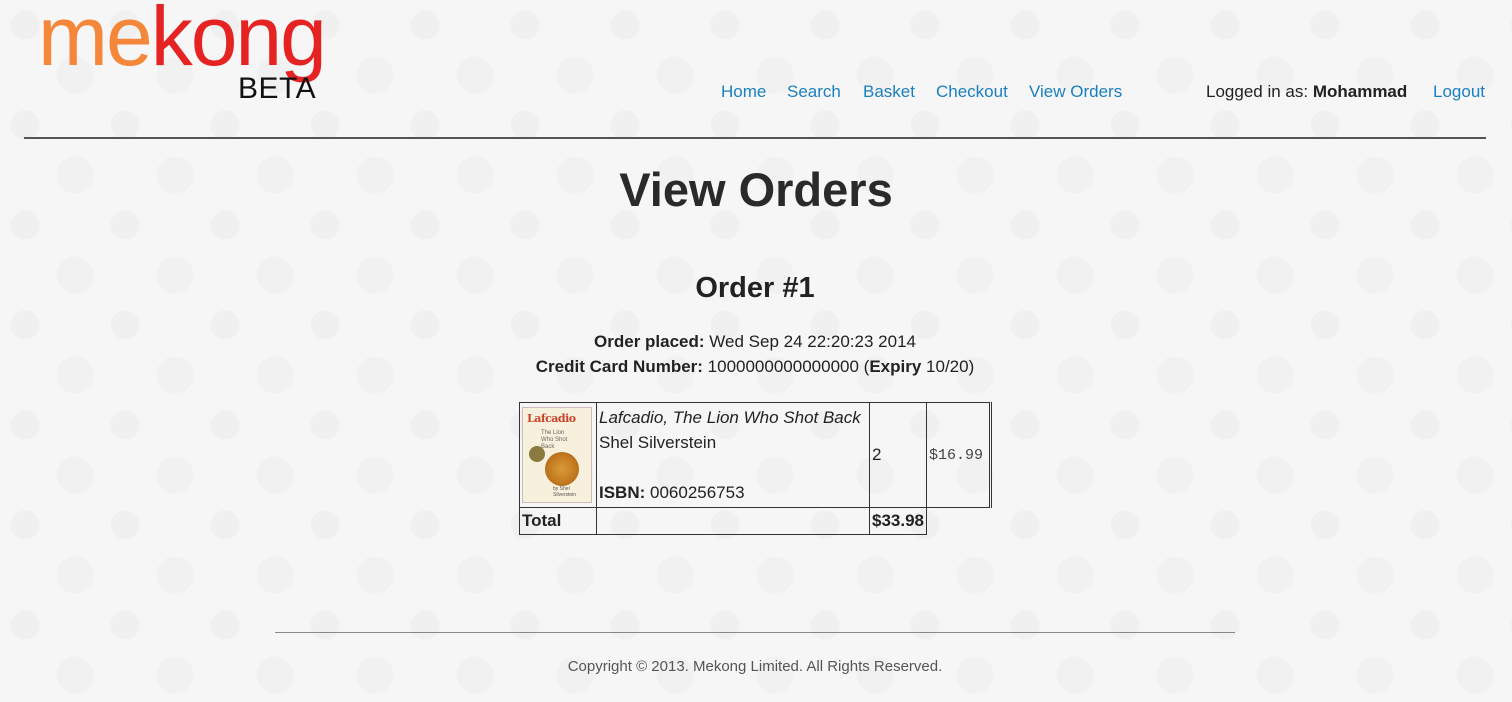  Describe the element at coordinates (565, 492) in the screenshot. I see `cover-author: by Shel Silverstein` at that location.